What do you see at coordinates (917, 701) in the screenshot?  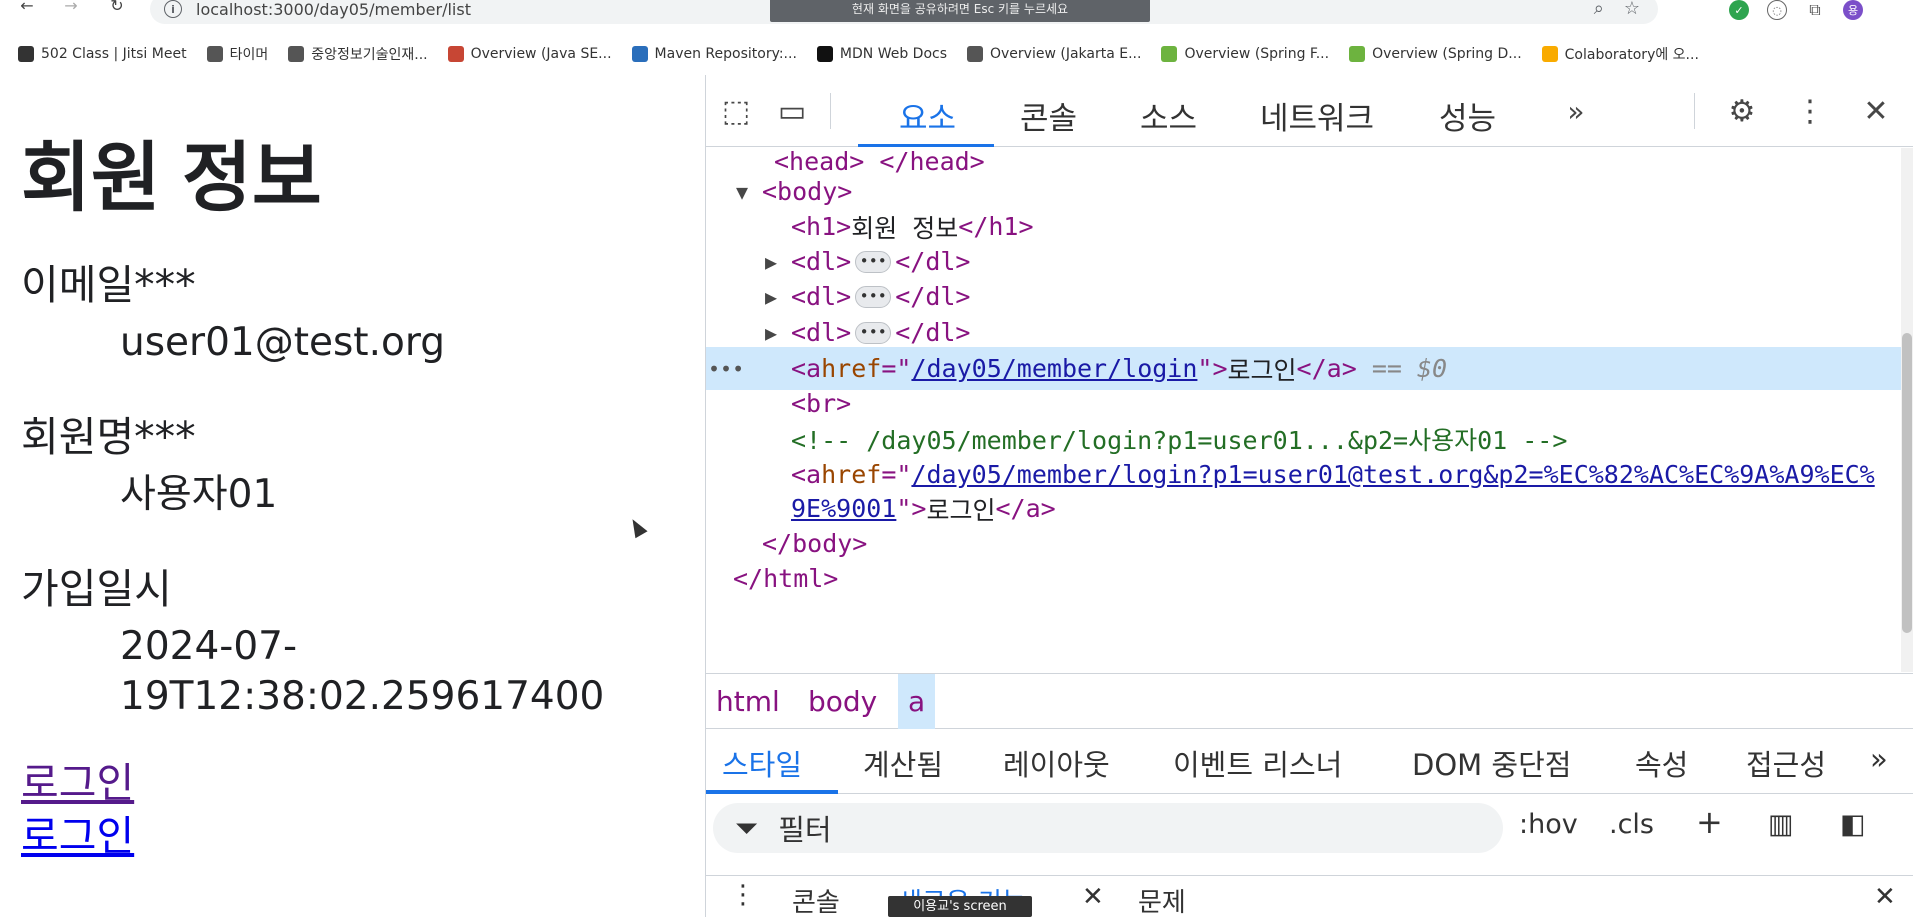 I see `breadcrumb-a: a` at bounding box center [917, 701].